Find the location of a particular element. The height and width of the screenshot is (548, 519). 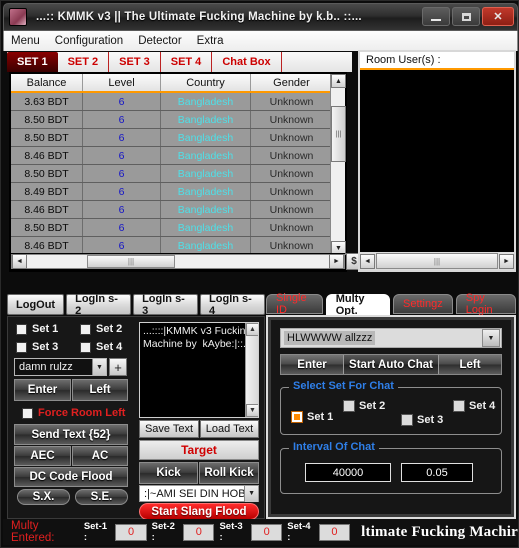

chat-checkbox-set-1-box is located at coordinates (297, 417).